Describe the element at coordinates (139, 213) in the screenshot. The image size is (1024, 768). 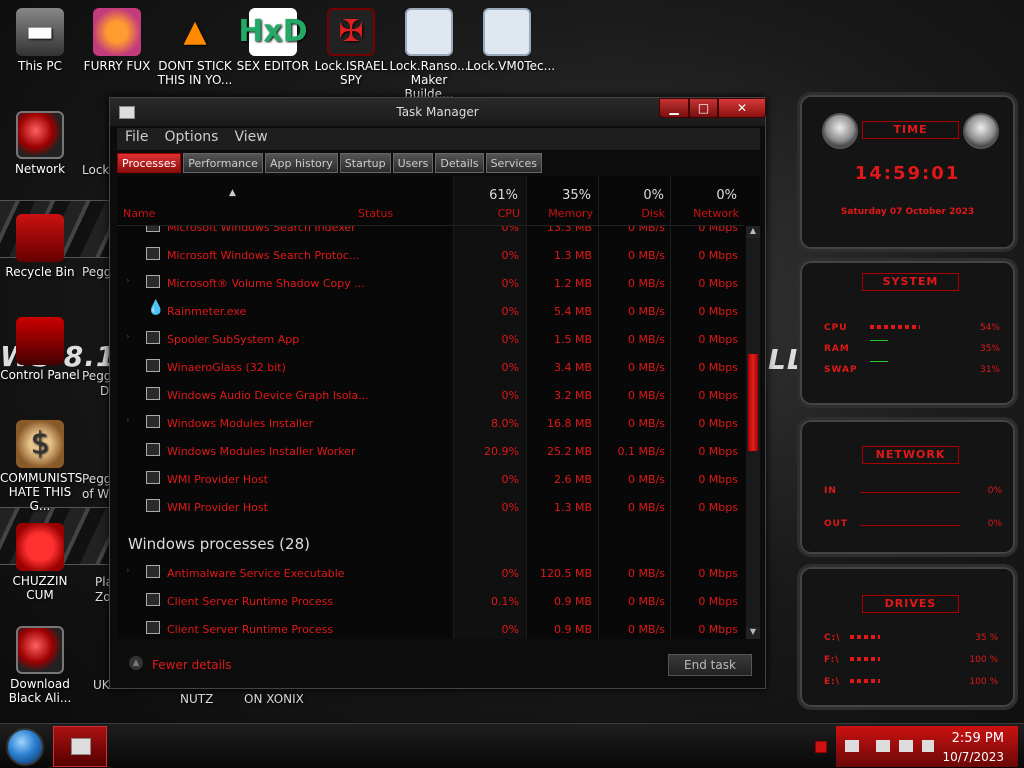
I see `column-name: Name` at that location.